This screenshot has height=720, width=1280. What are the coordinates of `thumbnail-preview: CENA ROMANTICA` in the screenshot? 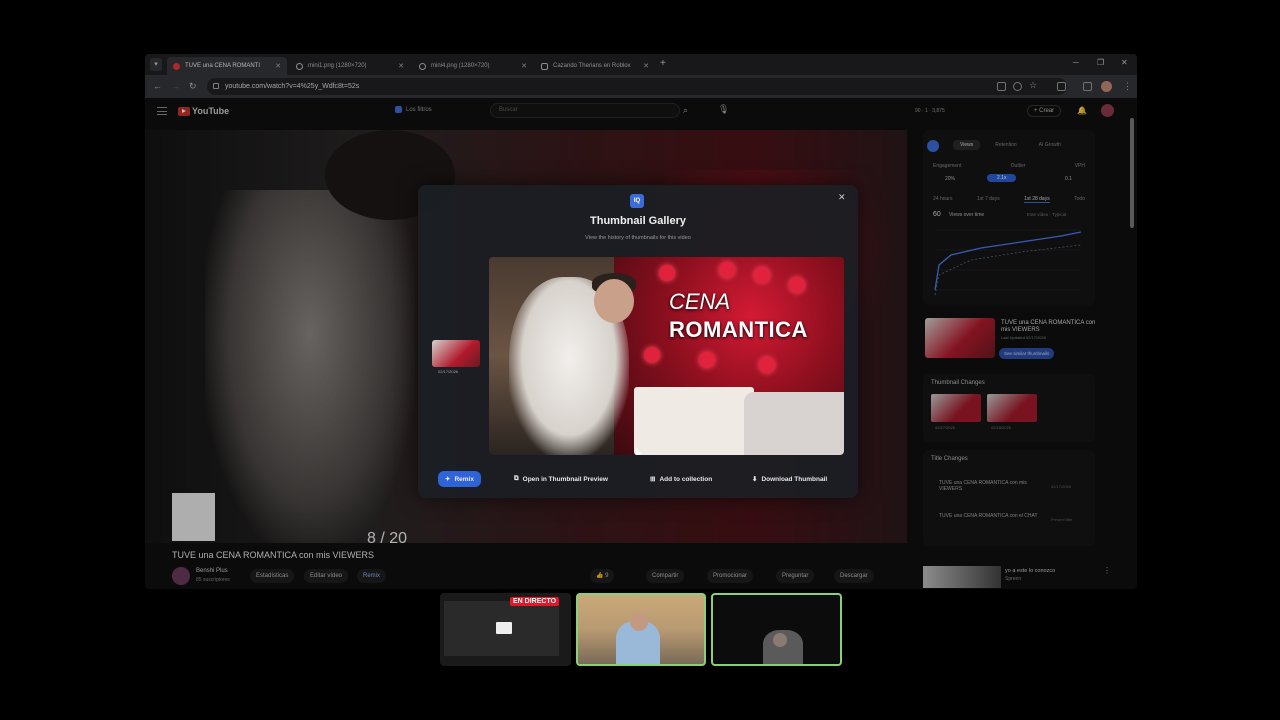 It's located at (666, 356).